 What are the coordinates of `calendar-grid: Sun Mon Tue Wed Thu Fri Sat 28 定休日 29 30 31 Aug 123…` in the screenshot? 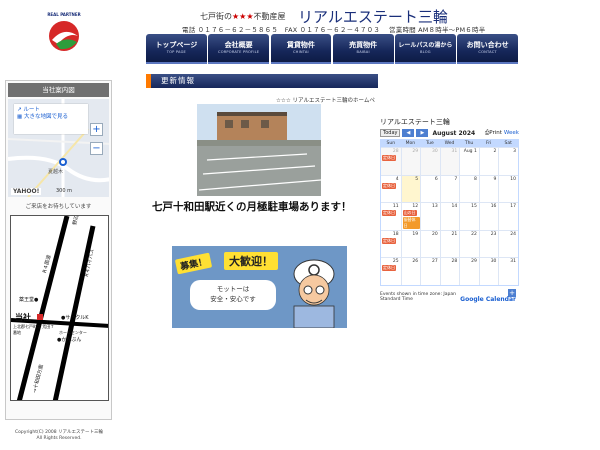 It's located at (449, 212).